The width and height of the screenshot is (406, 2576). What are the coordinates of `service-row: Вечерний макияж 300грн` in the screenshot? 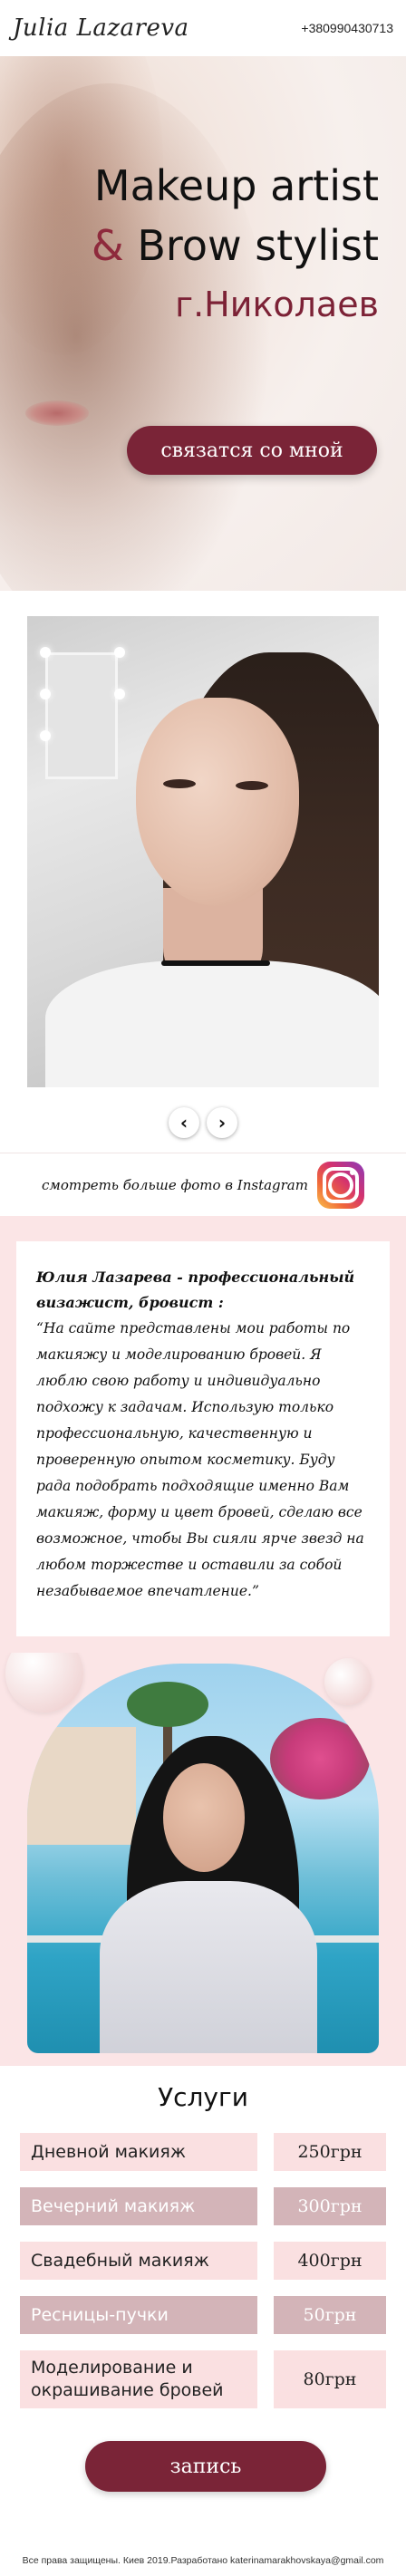 It's located at (203, 2206).